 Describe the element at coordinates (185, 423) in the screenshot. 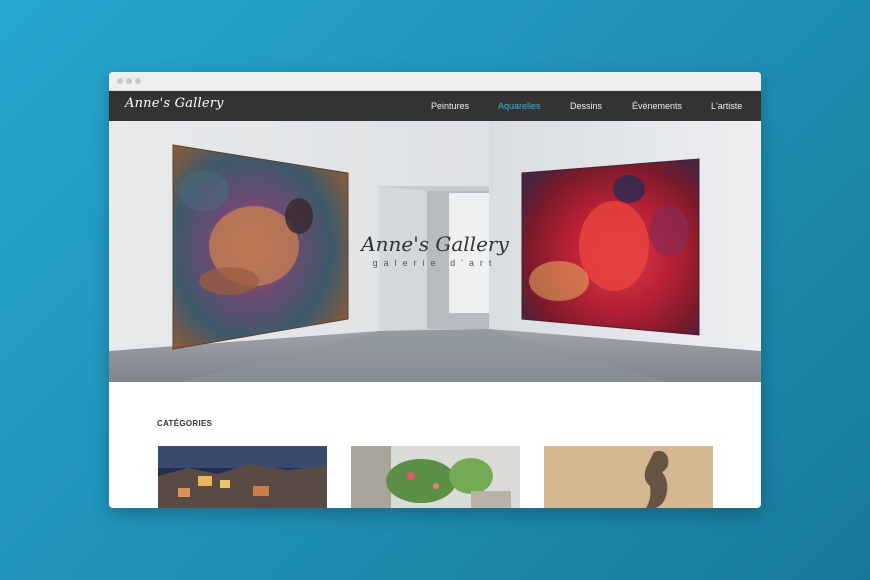

I see `categories-heading: CATÉGORIES` at that location.